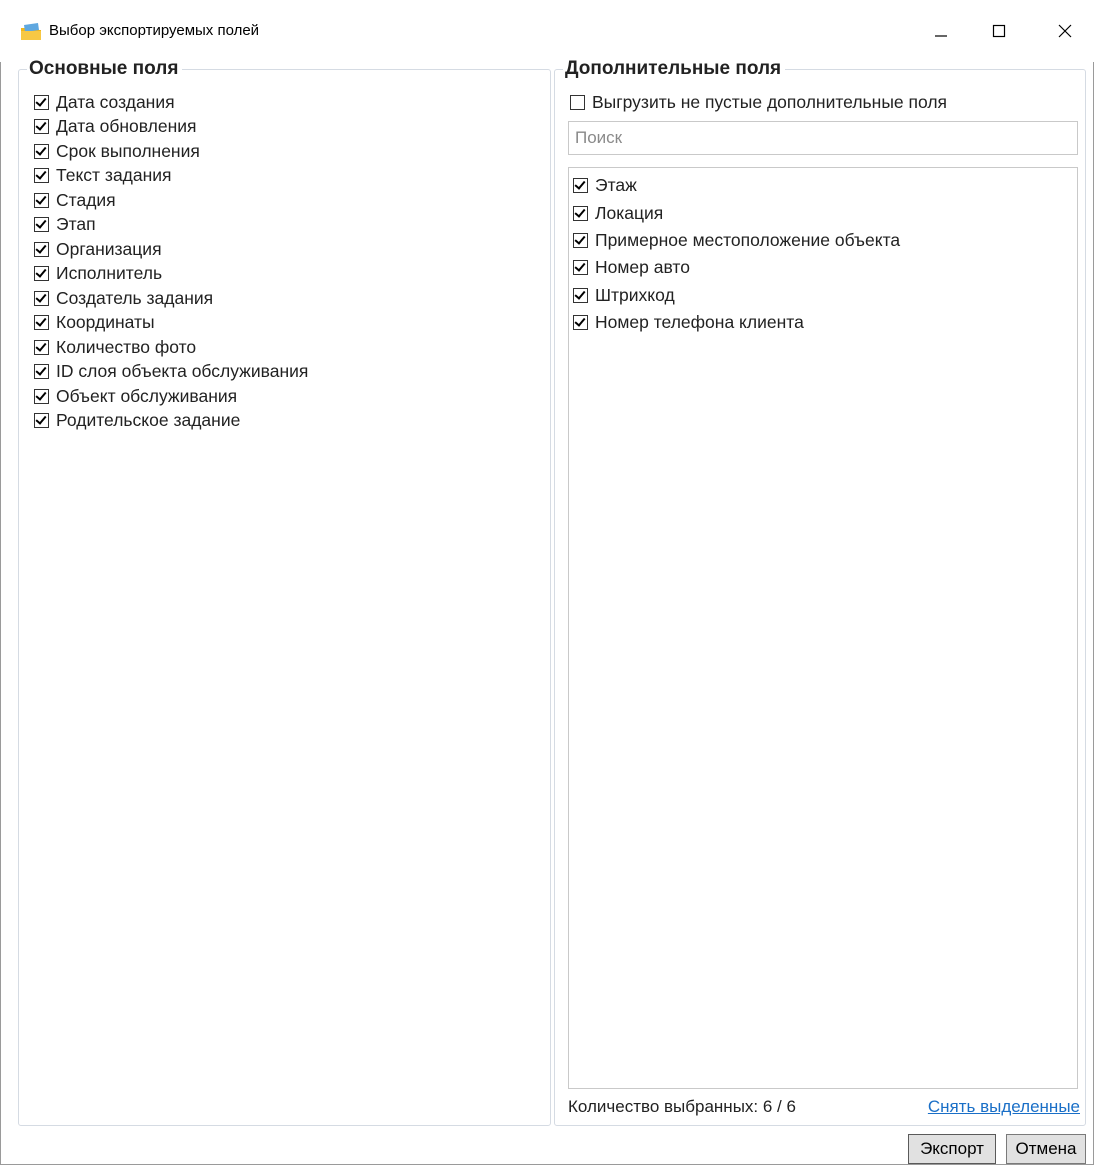  Describe the element at coordinates (109, 273) in the screenshot. I see `field-checkbox-label: Исполнитель` at that location.